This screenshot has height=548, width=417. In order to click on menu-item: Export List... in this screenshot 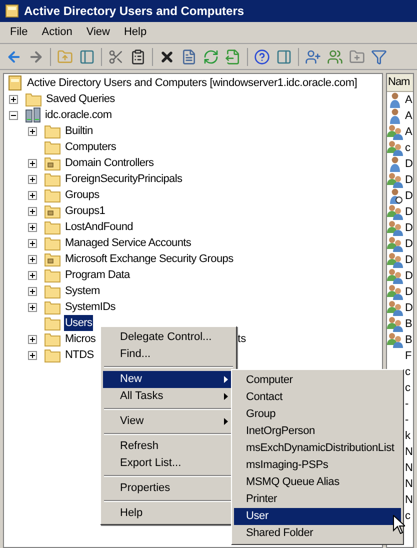, I will do `click(168, 463)`.